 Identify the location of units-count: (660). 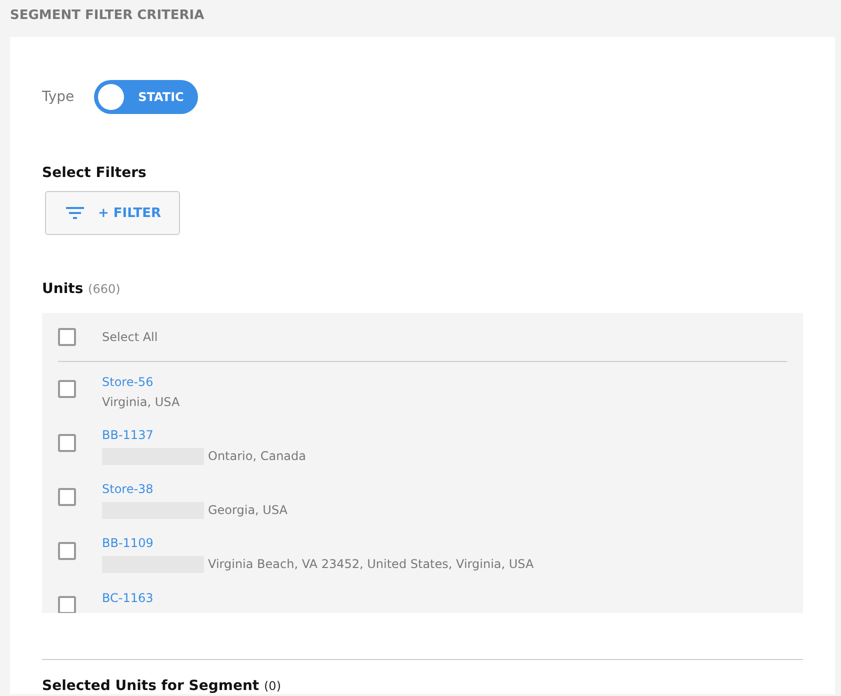
(104, 289).